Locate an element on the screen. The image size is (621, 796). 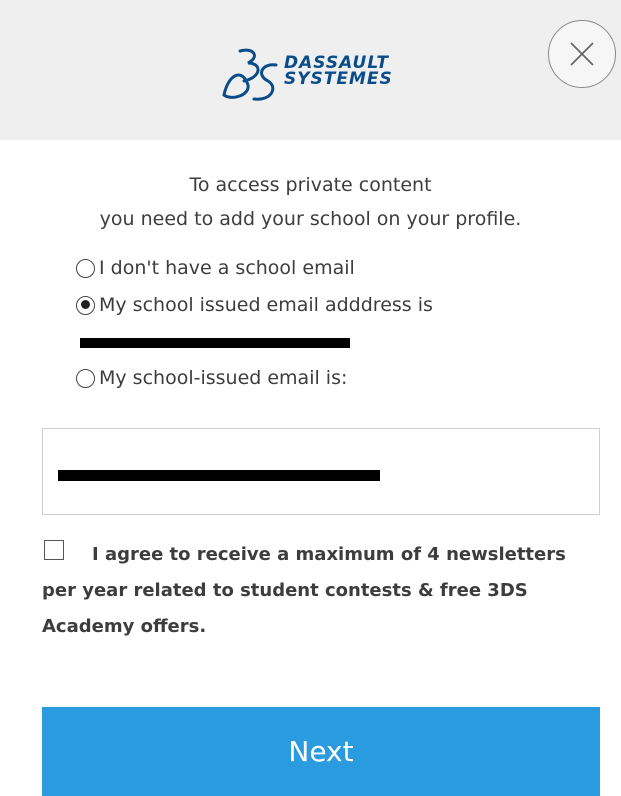
logo-line-2: SYSTEMES is located at coordinates (338, 79).